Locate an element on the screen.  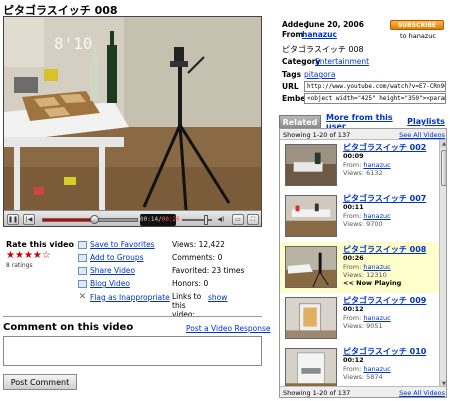
save-to-favorites-button: Save to Favorites is located at coordinates (116, 244).